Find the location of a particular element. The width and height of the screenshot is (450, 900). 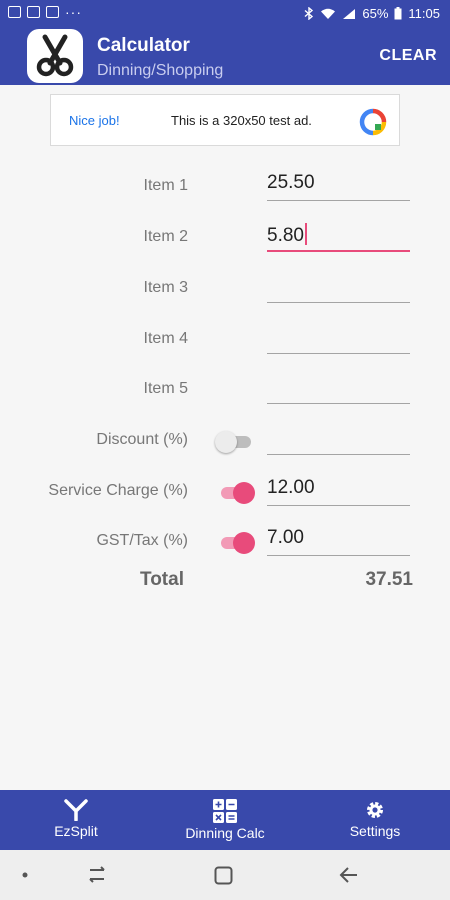

gst-toggle is located at coordinates (235, 543).